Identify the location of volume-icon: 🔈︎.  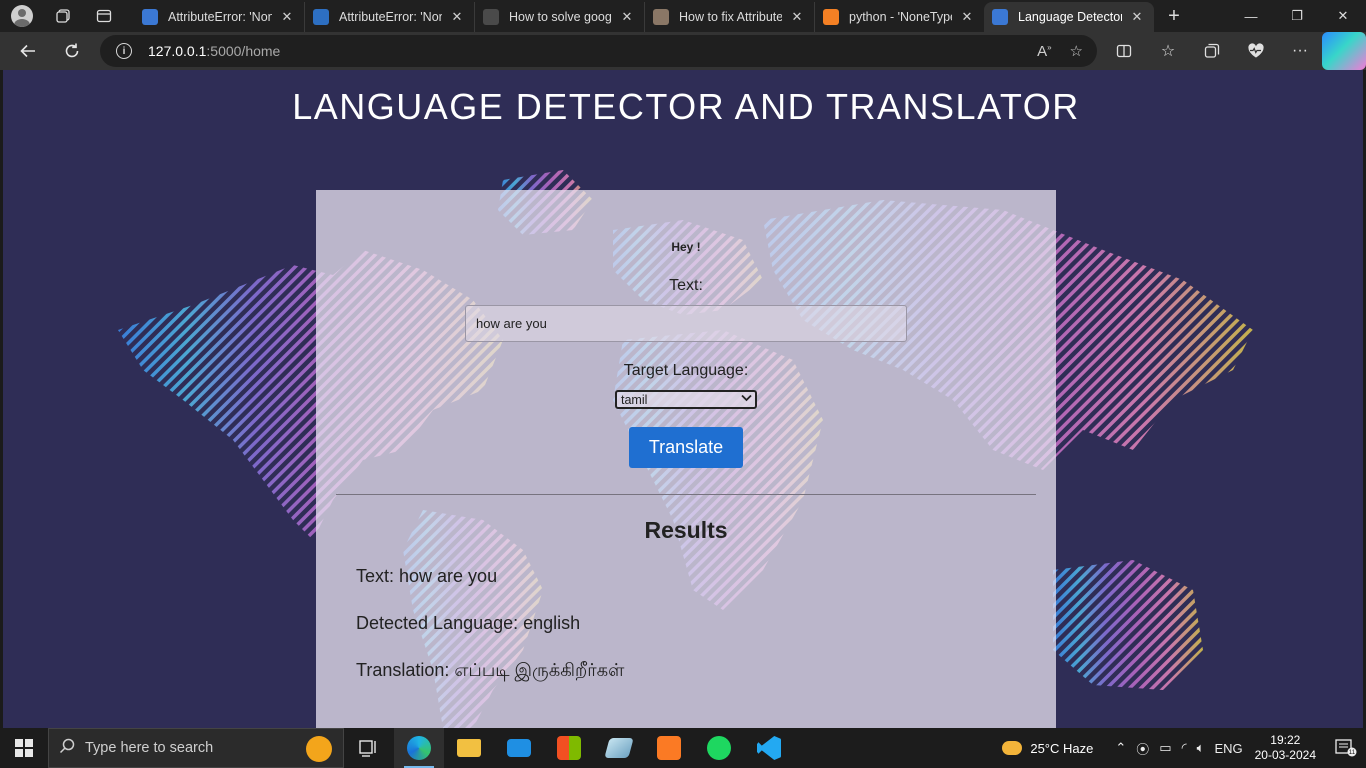
(1201, 748).